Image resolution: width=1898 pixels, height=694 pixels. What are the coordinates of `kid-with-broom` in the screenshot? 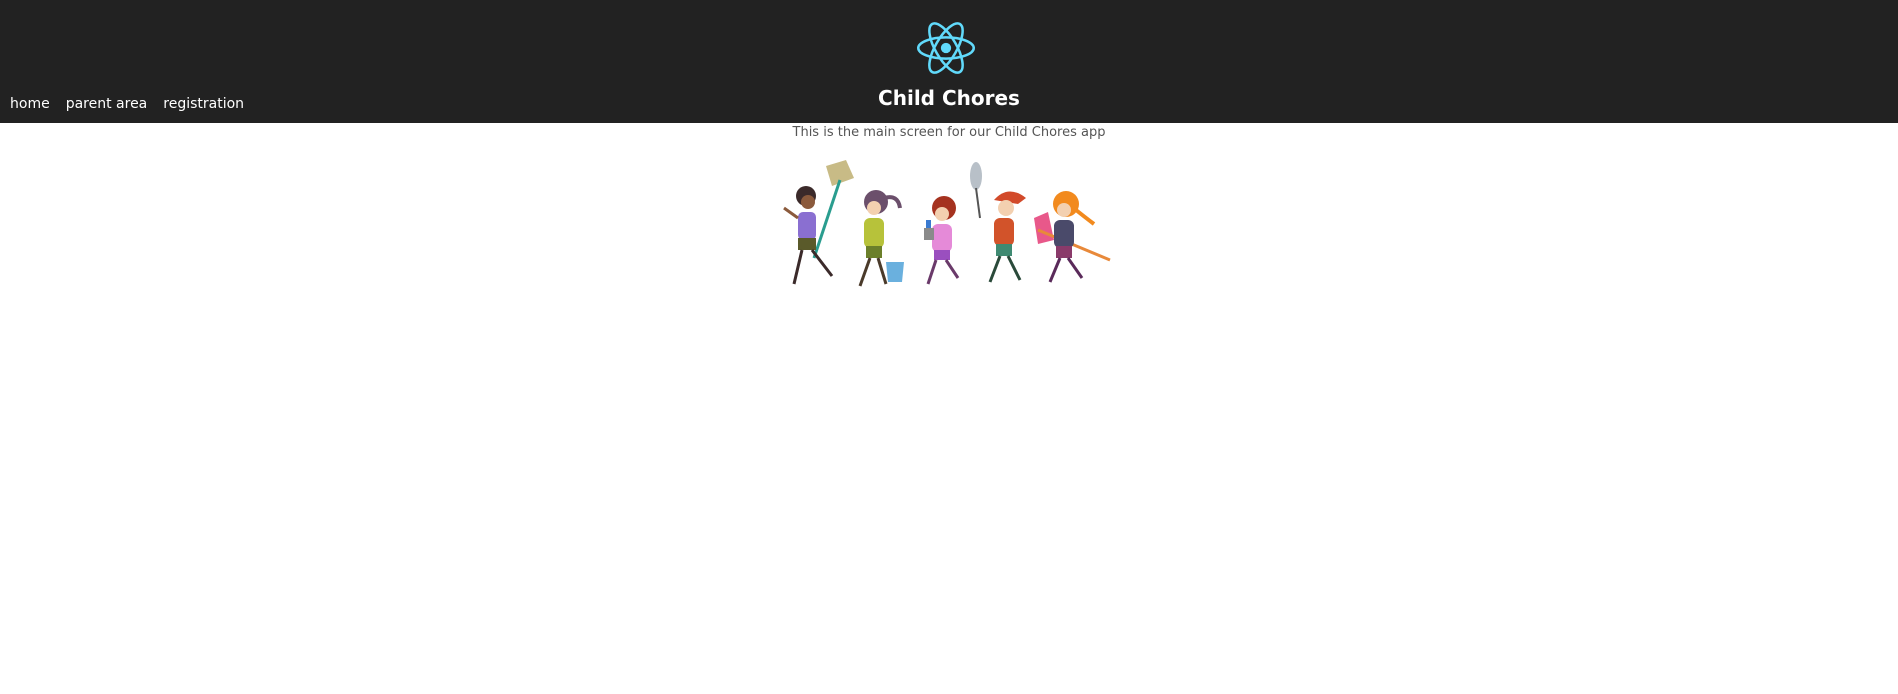 It's located at (818, 222).